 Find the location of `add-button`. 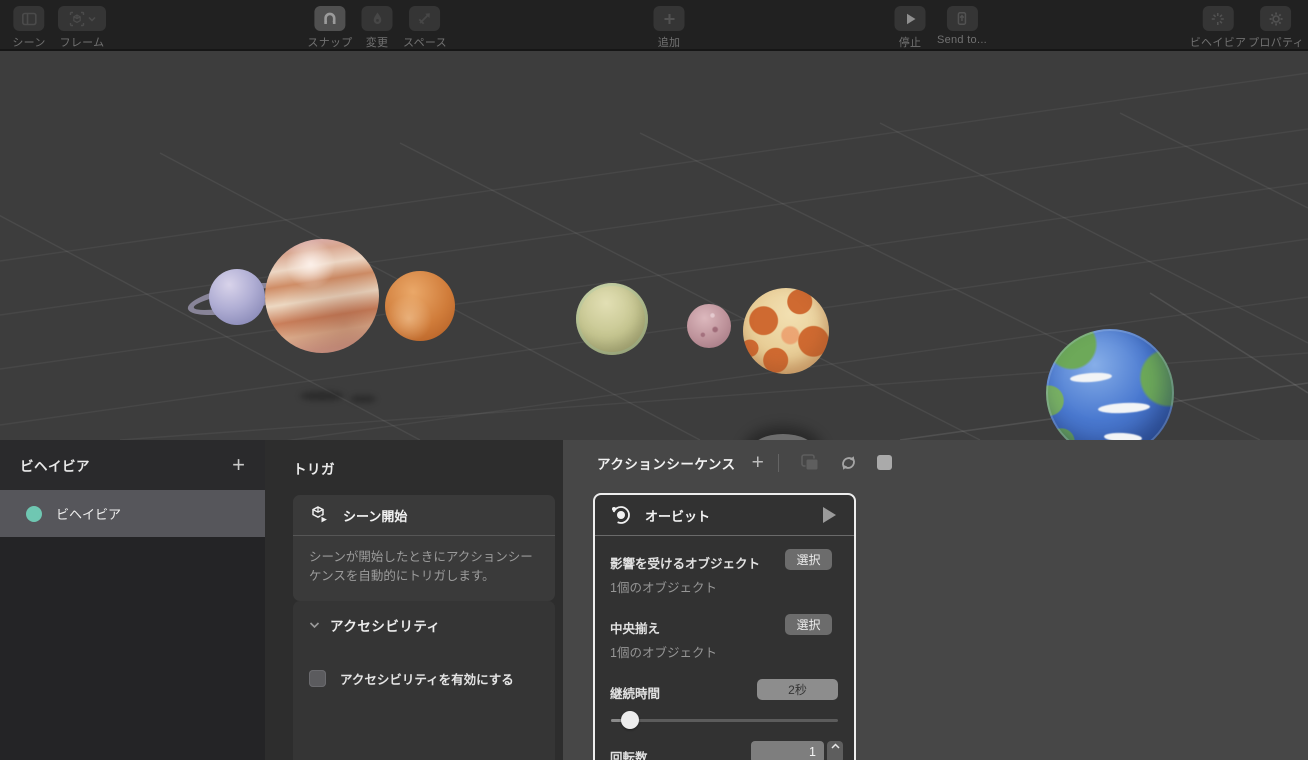

add-button is located at coordinates (669, 18).